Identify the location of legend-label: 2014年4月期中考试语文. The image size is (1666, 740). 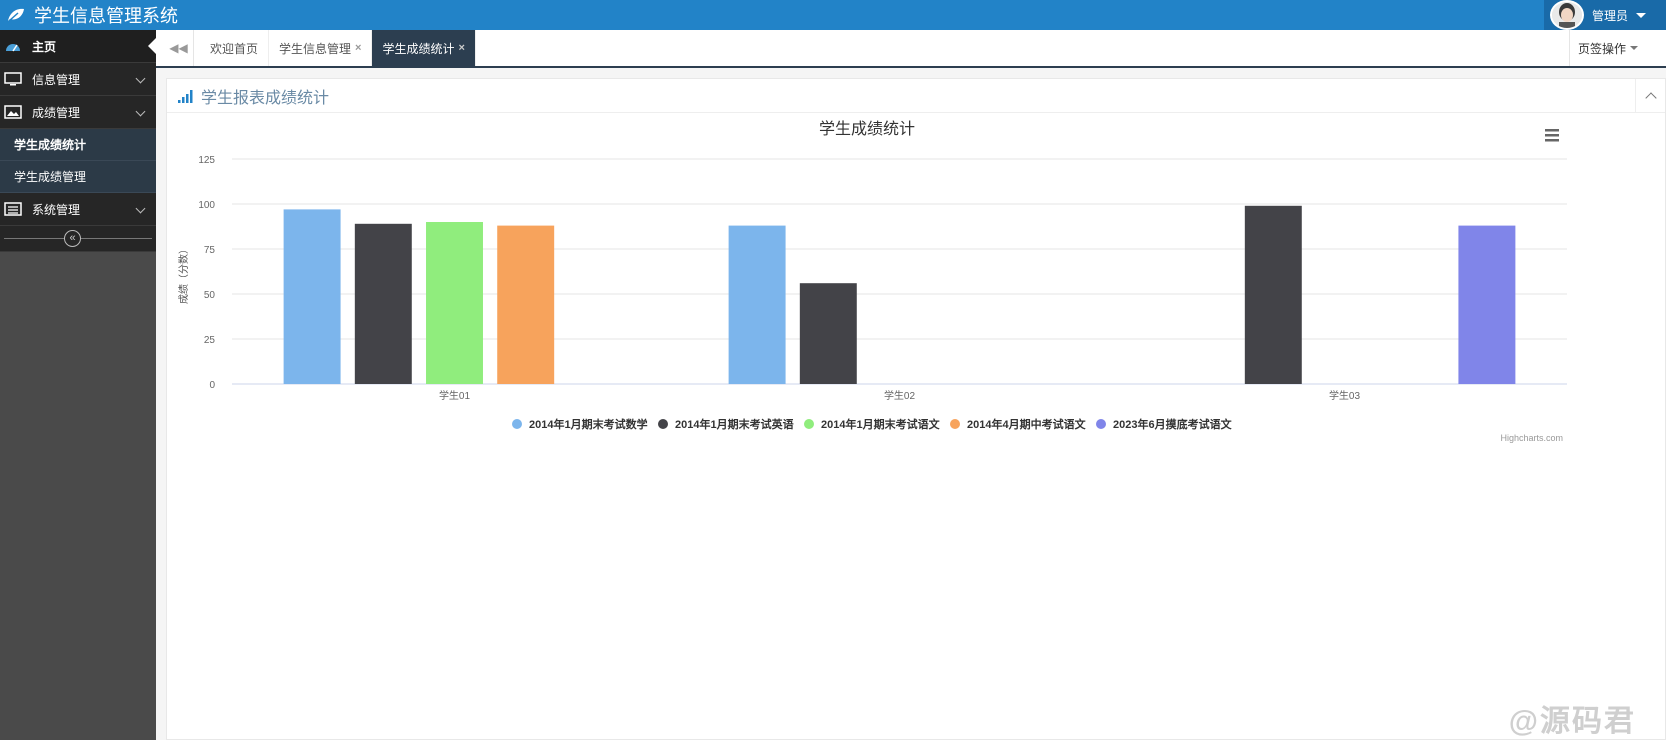
(1027, 424).